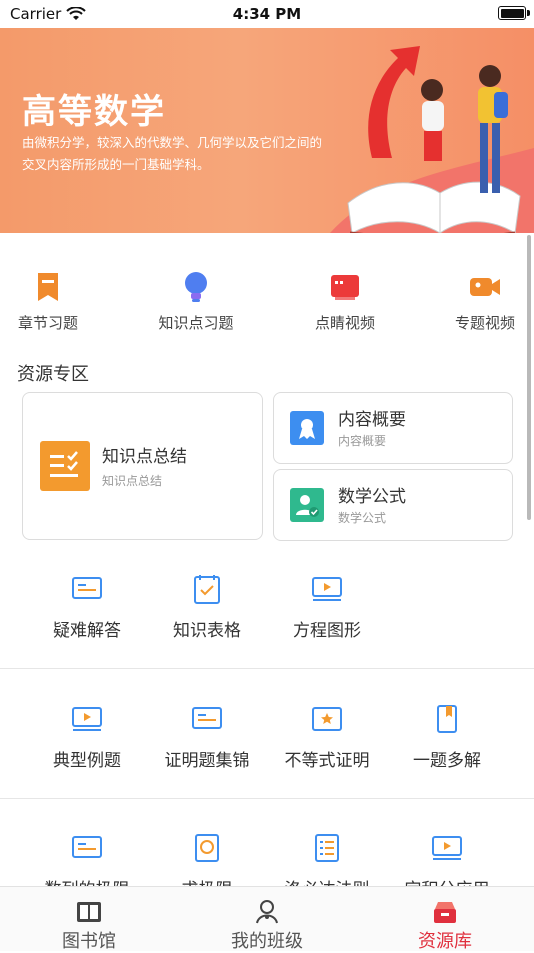  I want to click on tab-label: 我的班级, so click(267, 941).